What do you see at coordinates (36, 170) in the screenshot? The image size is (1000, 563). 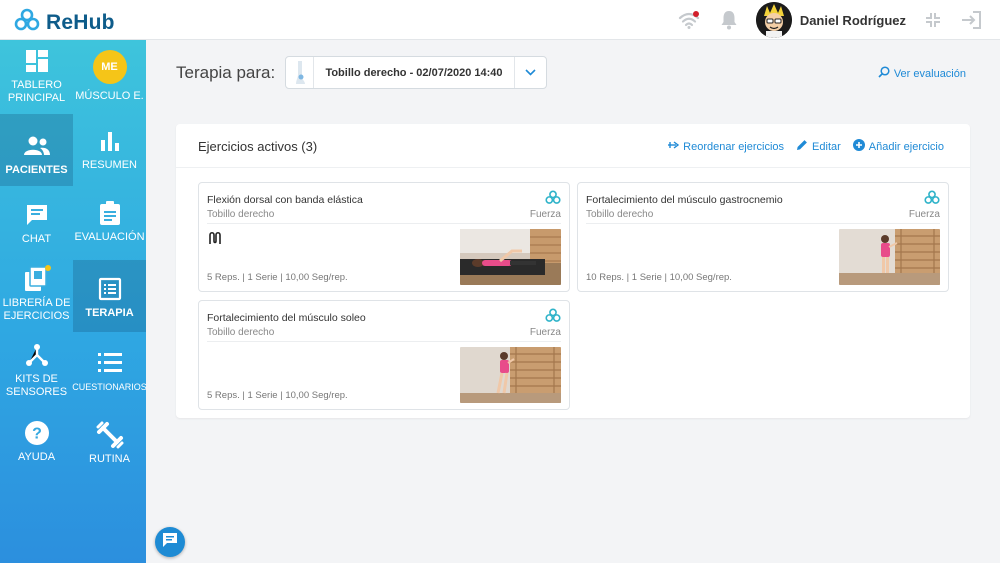 I see `sidebar-item-label: PACIENTES` at bounding box center [36, 170].